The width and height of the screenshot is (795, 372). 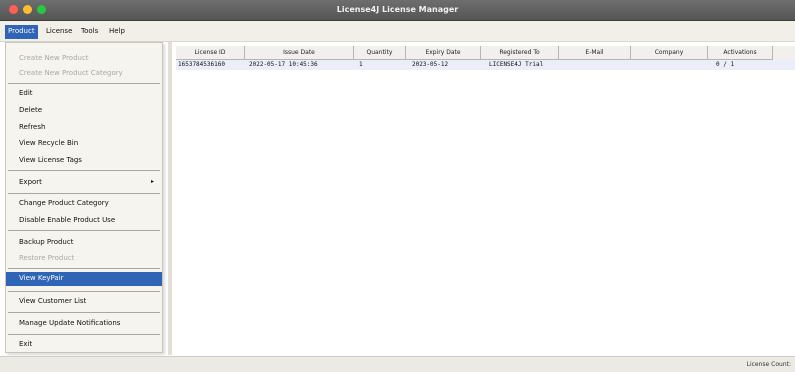 What do you see at coordinates (380, 53) in the screenshot?
I see `column-header-quantity: Quantity` at bounding box center [380, 53].